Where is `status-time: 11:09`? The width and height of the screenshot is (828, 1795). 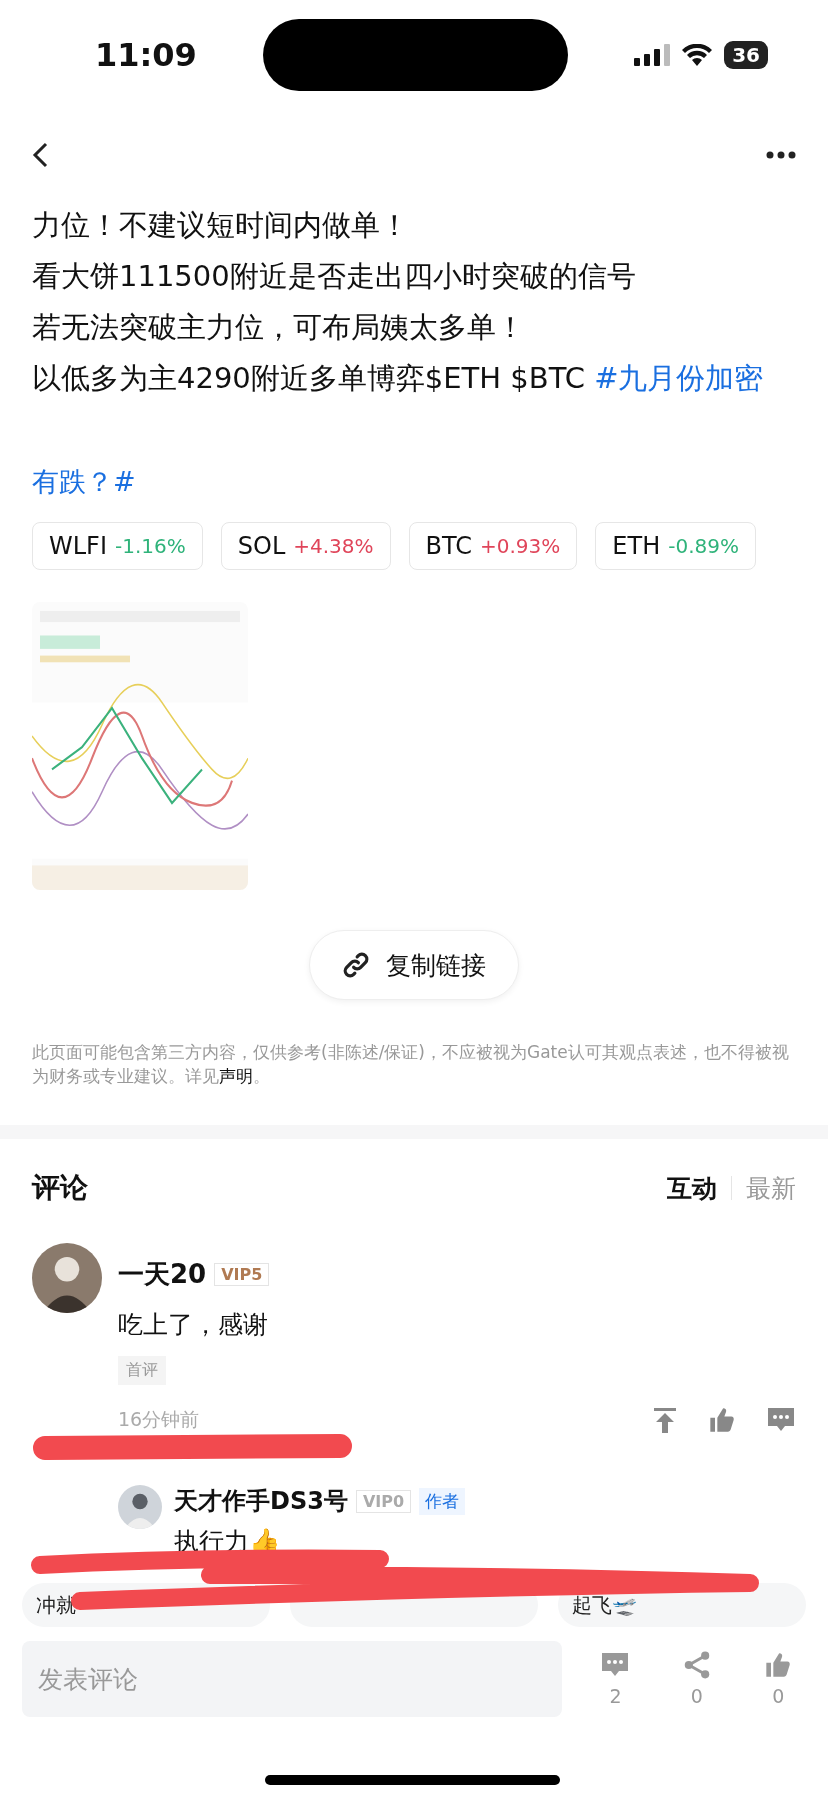
status-time: 11:09 is located at coordinates (146, 55).